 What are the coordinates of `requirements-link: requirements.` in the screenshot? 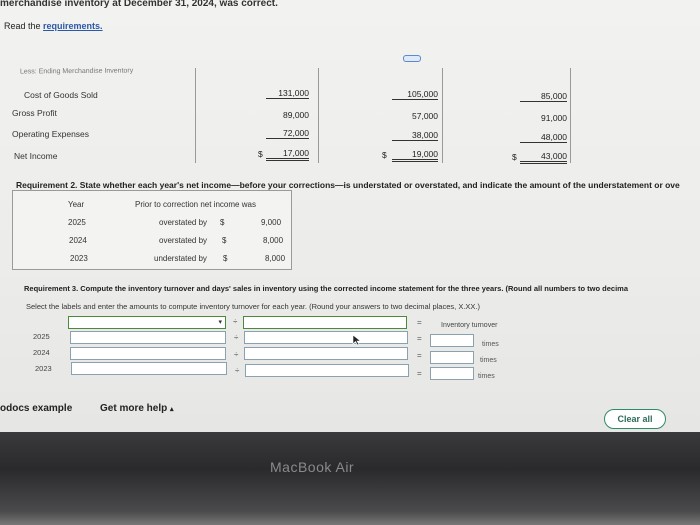 It's located at (73, 26).